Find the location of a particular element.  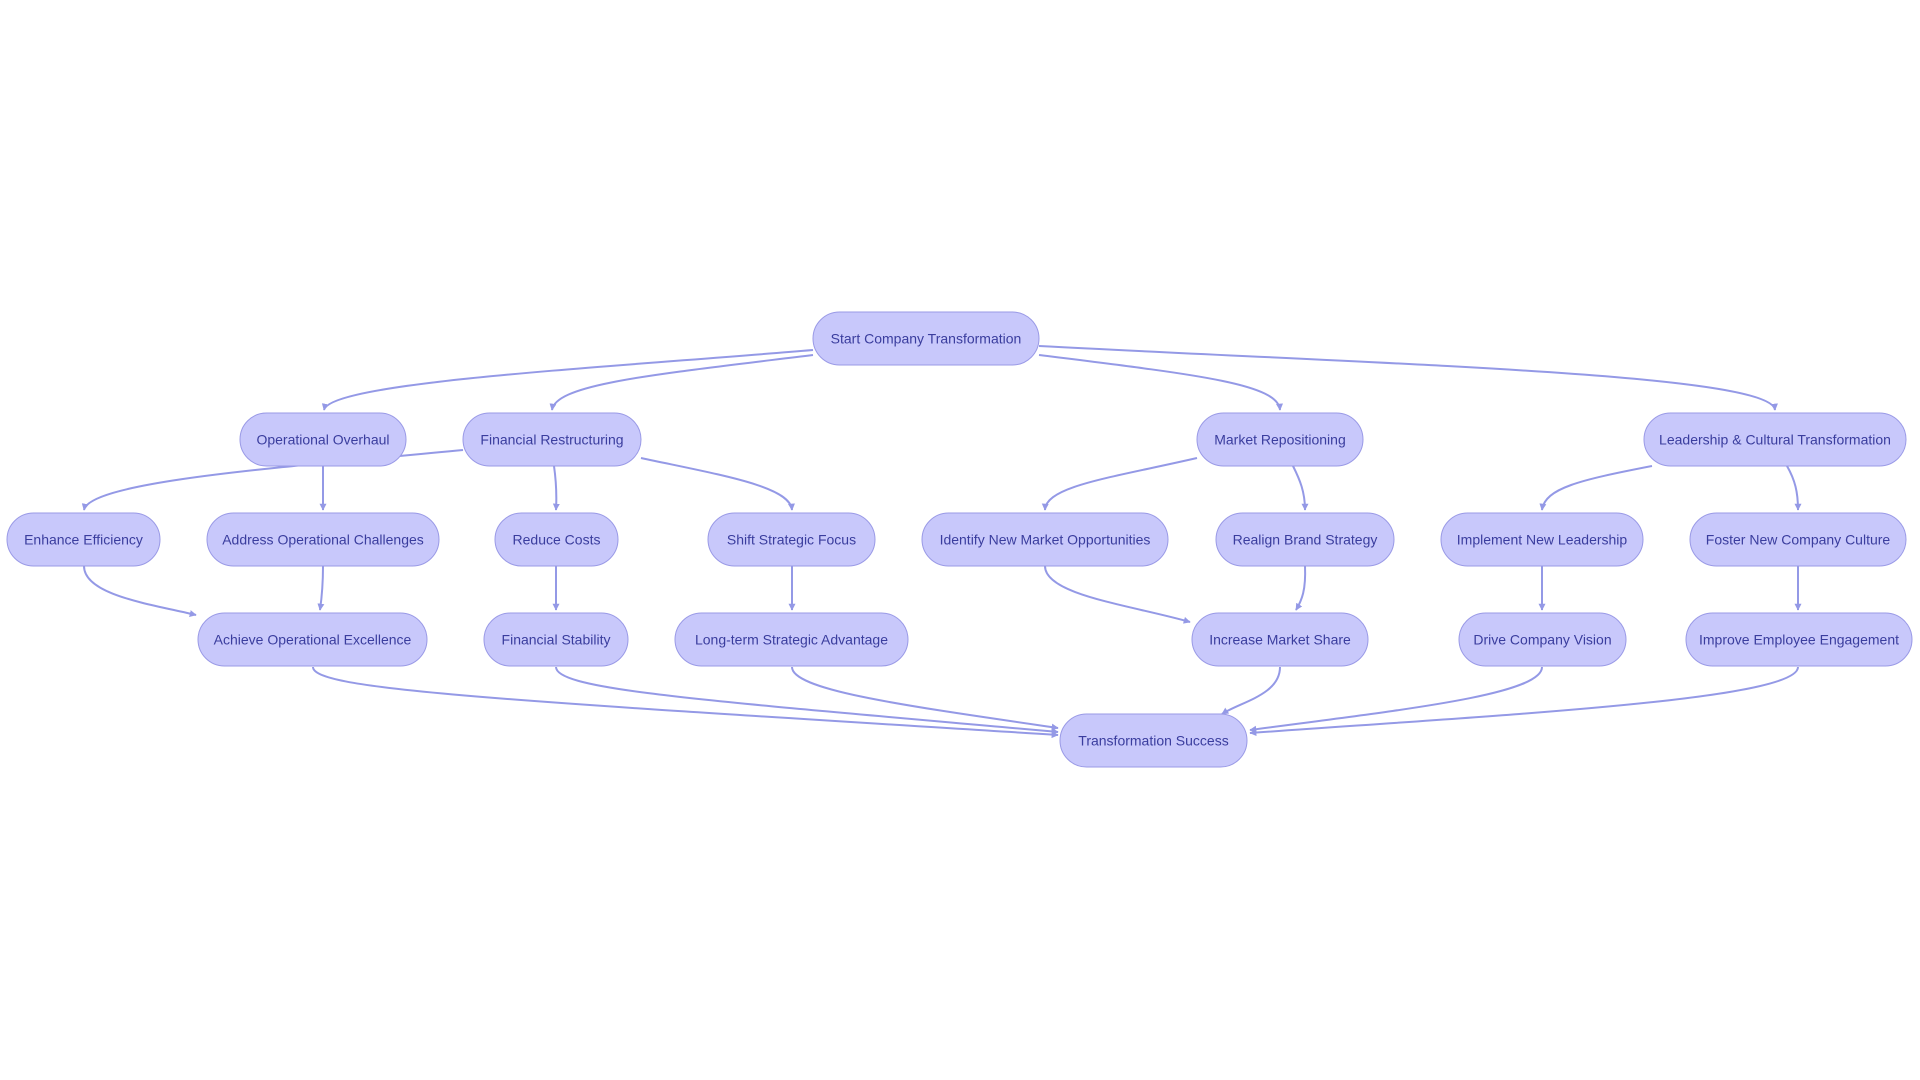

edge-addrops-to-achieve is located at coordinates (321, 588).